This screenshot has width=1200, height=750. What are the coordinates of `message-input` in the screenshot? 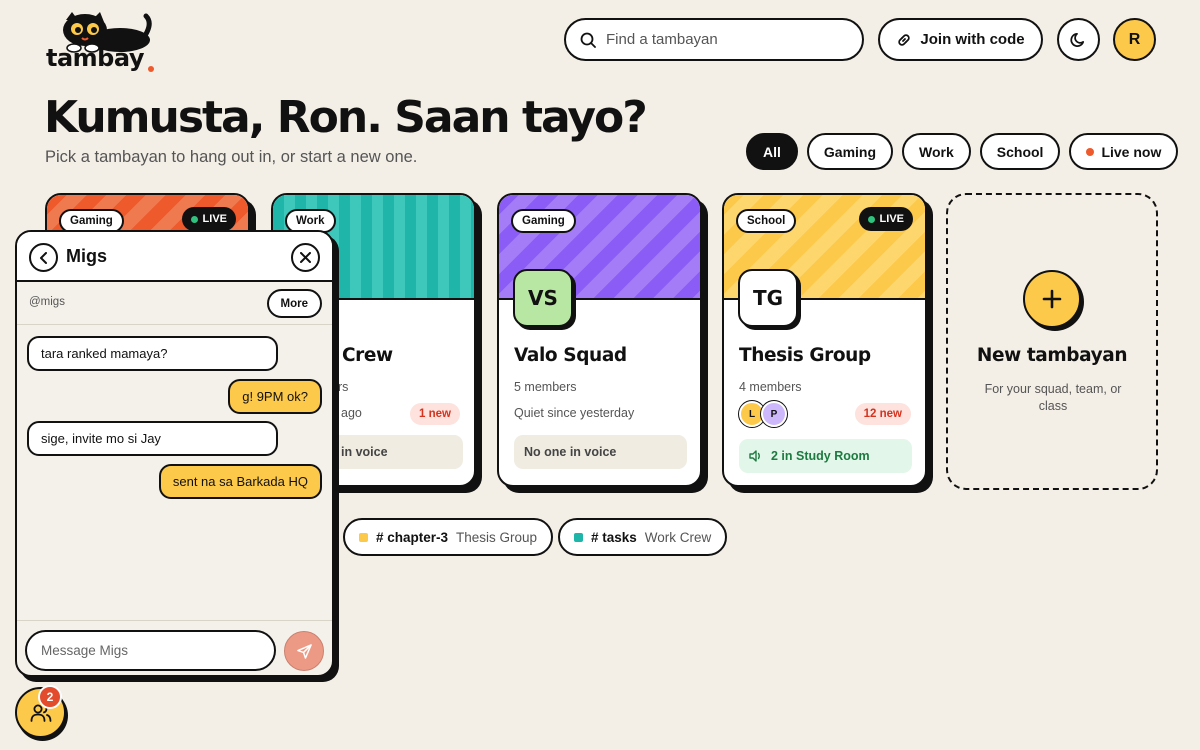 It's located at (150, 650).